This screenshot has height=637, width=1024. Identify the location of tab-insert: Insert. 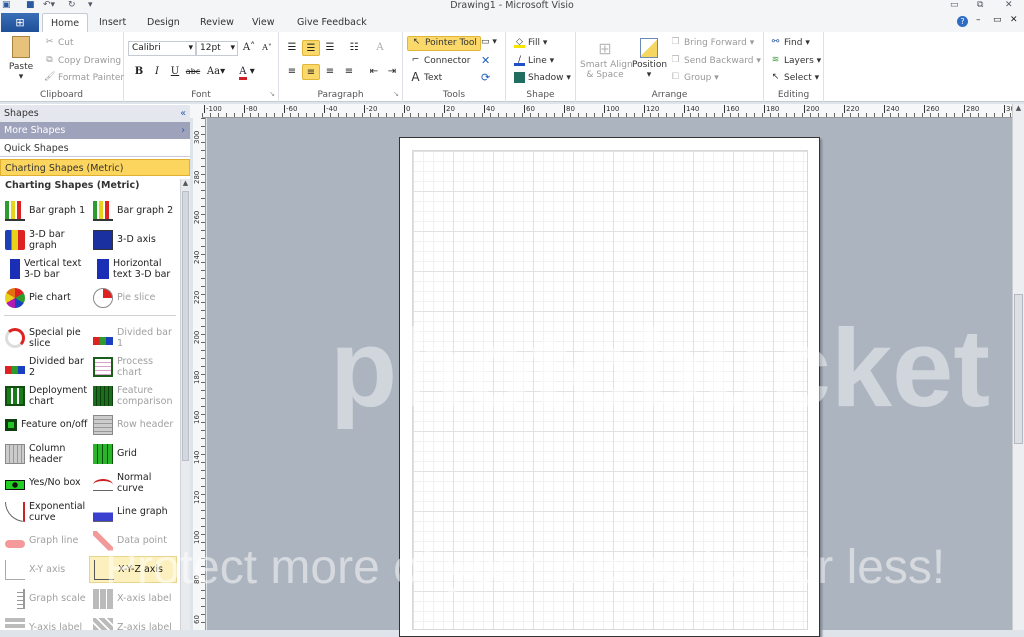
(112, 22).